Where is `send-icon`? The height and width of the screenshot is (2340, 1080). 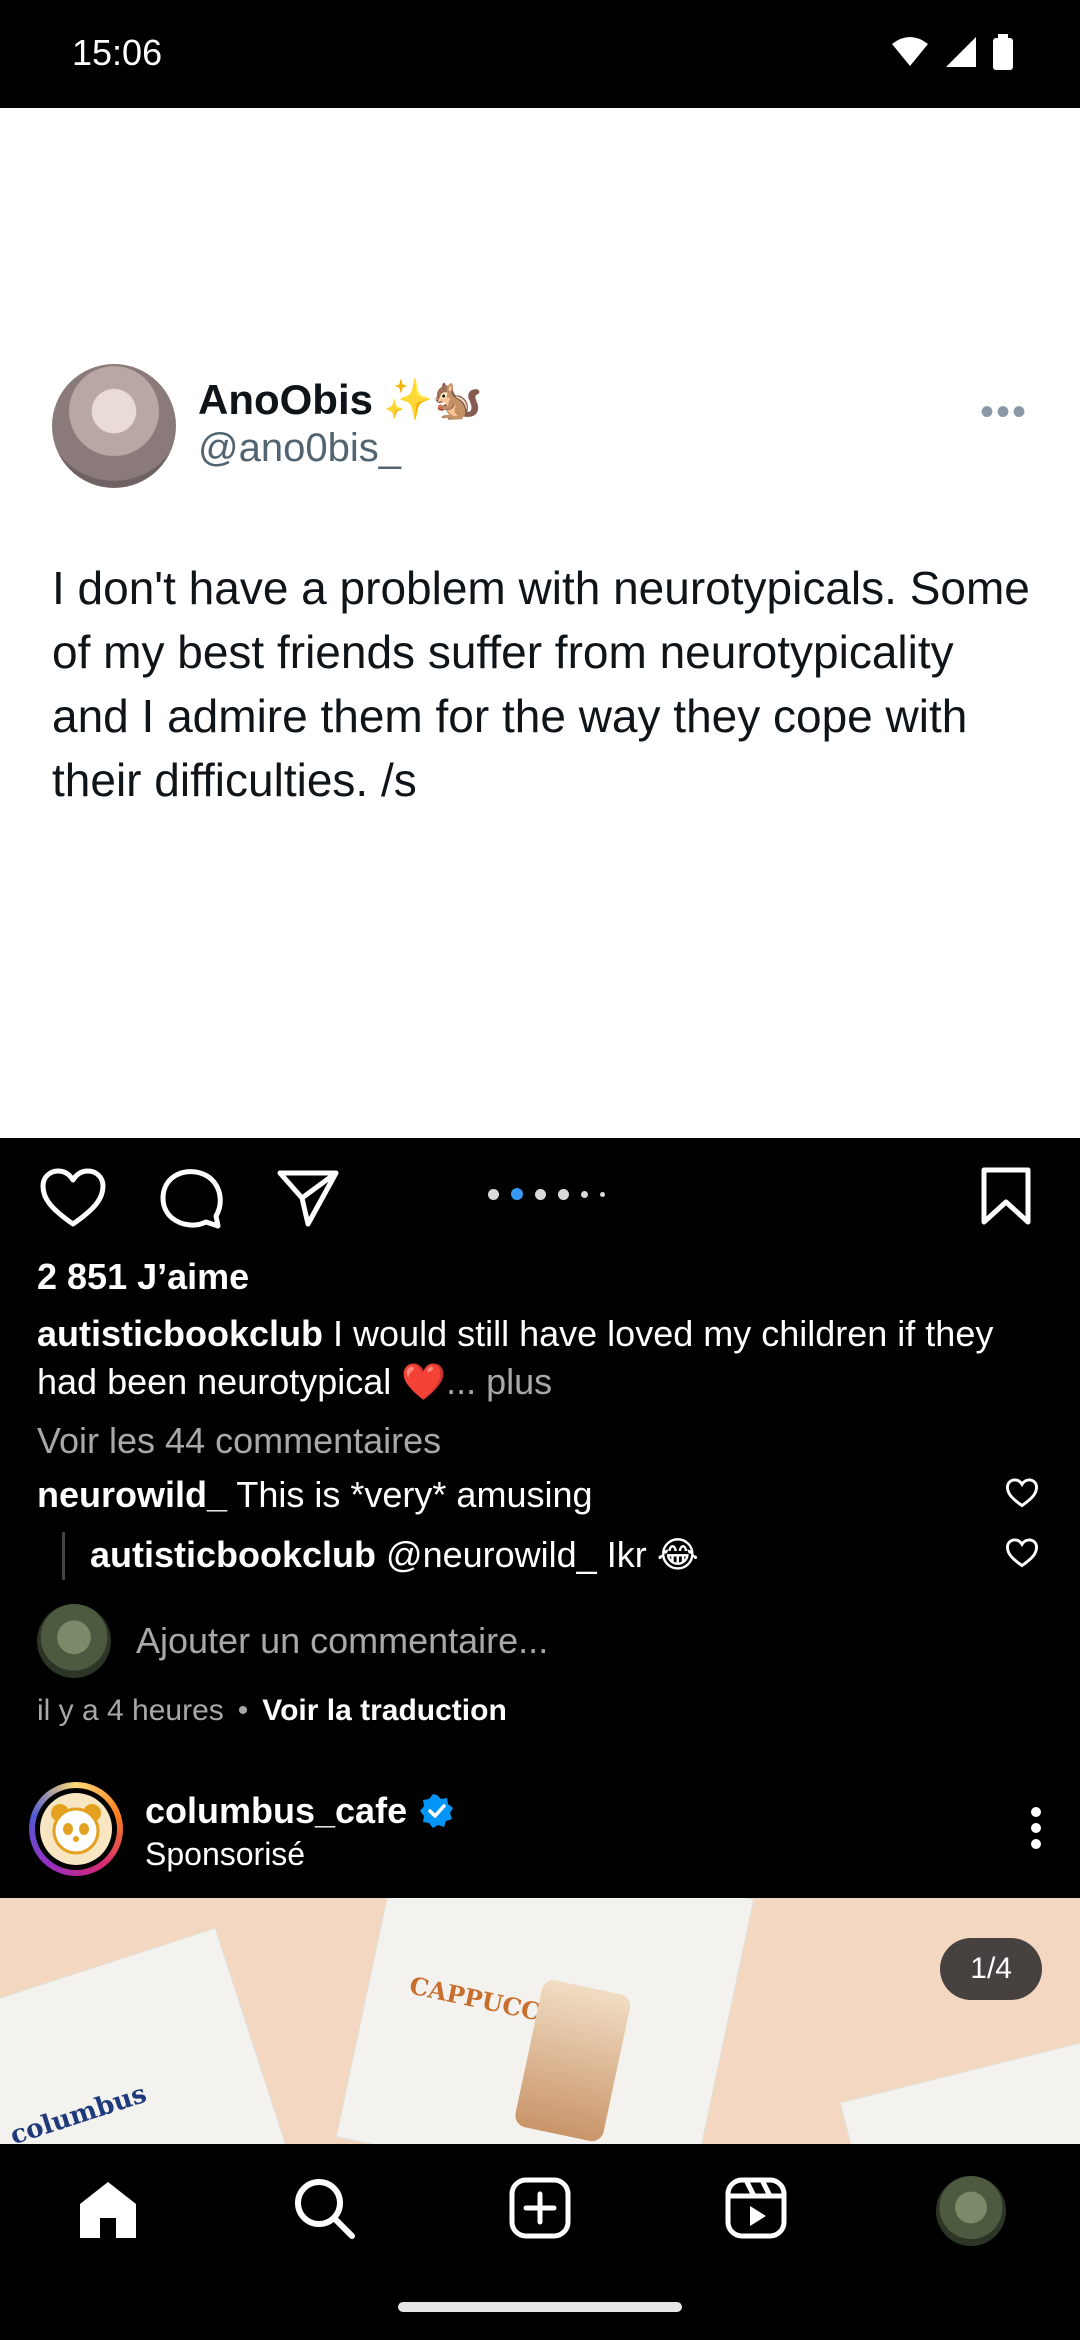 send-icon is located at coordinates (308, 1198).